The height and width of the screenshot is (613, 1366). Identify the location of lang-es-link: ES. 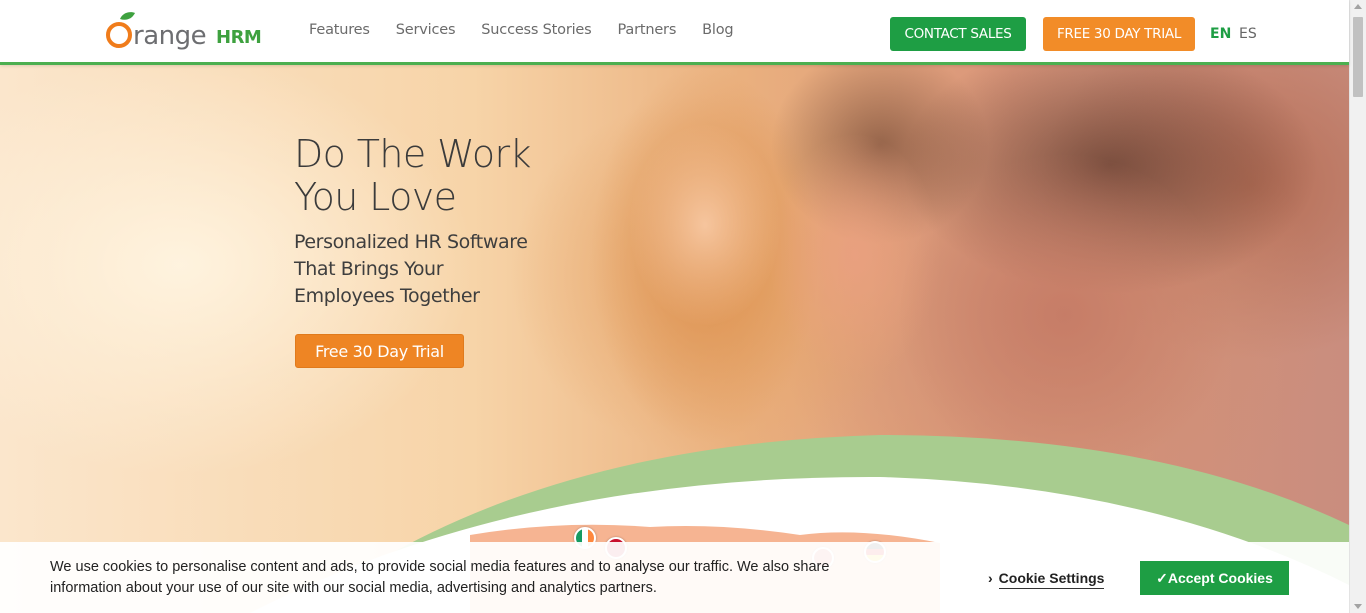
(1248, 34).